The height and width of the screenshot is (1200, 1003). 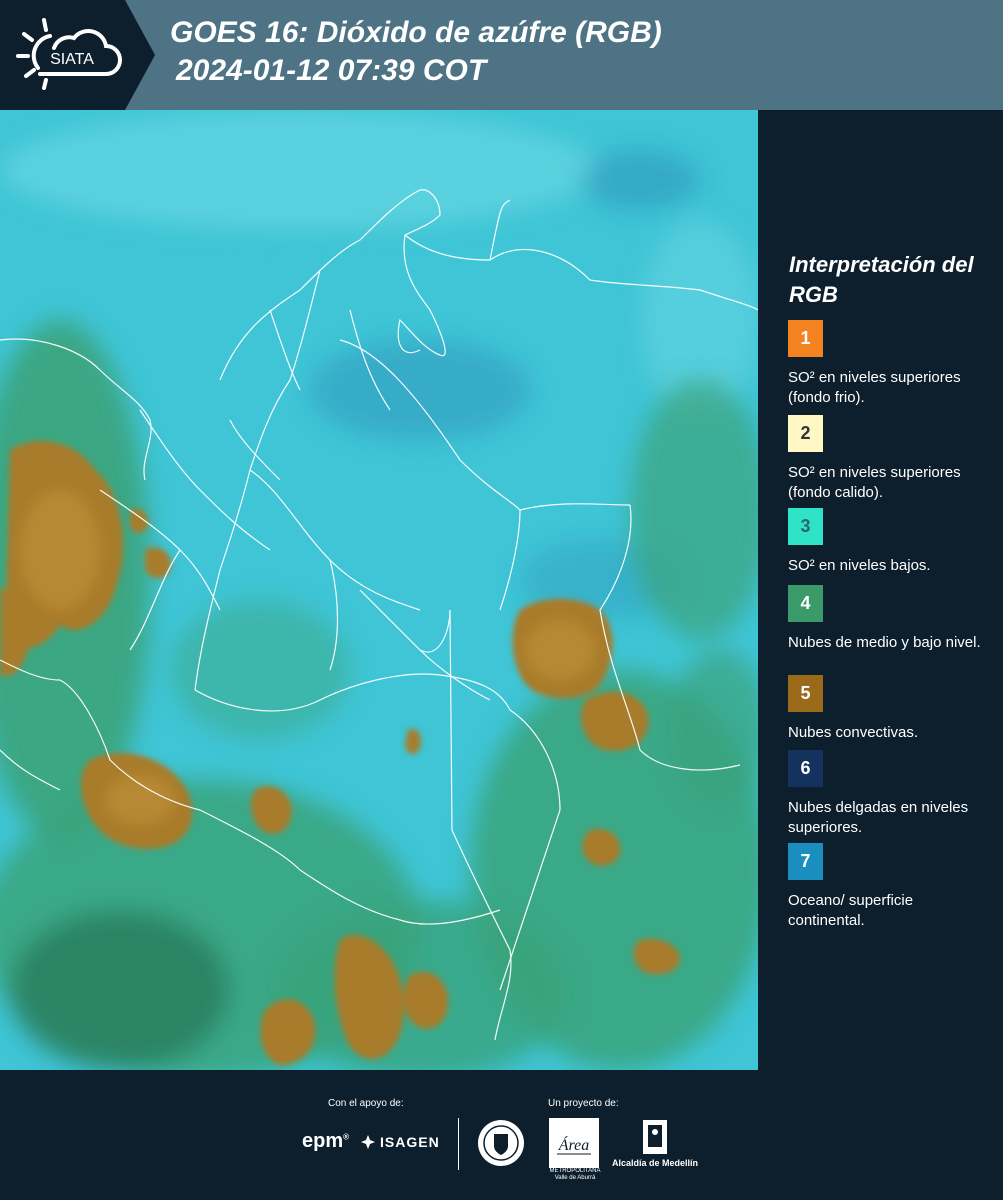 I want to click on legend-swatch-6: 6, so click(x=805, y=768).